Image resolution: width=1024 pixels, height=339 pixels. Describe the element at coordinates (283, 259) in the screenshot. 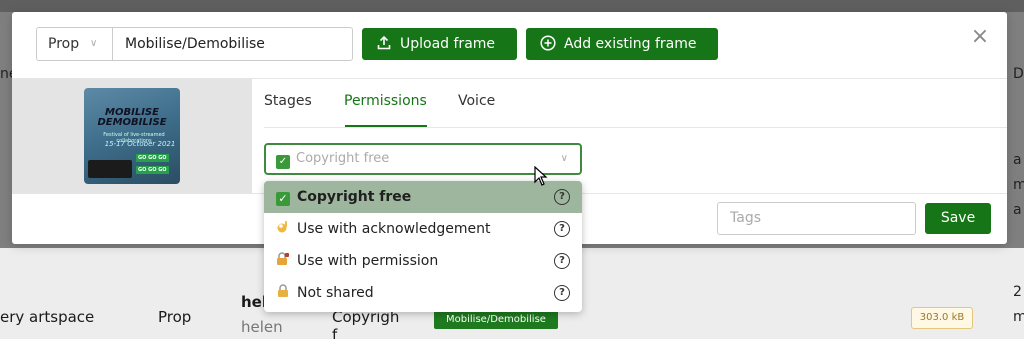

I see `lock-with-key-icon` at that location.